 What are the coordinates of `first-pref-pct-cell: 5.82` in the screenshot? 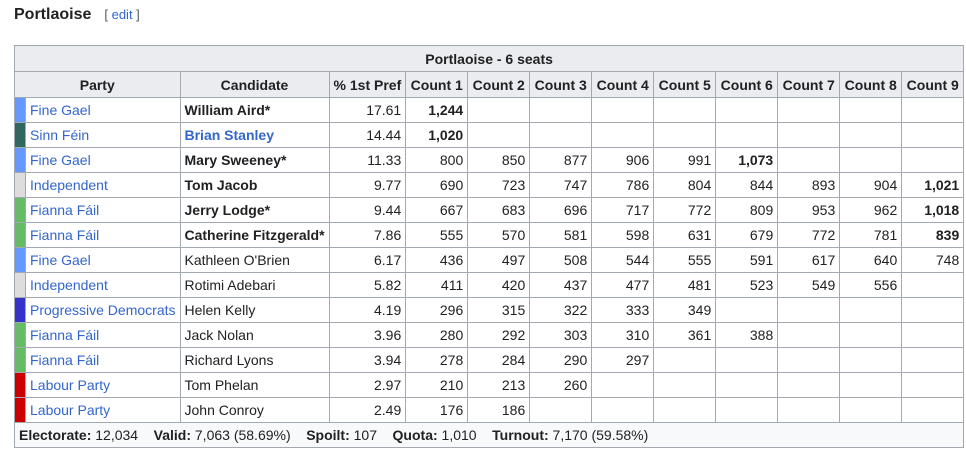 It's located at (367, 285).